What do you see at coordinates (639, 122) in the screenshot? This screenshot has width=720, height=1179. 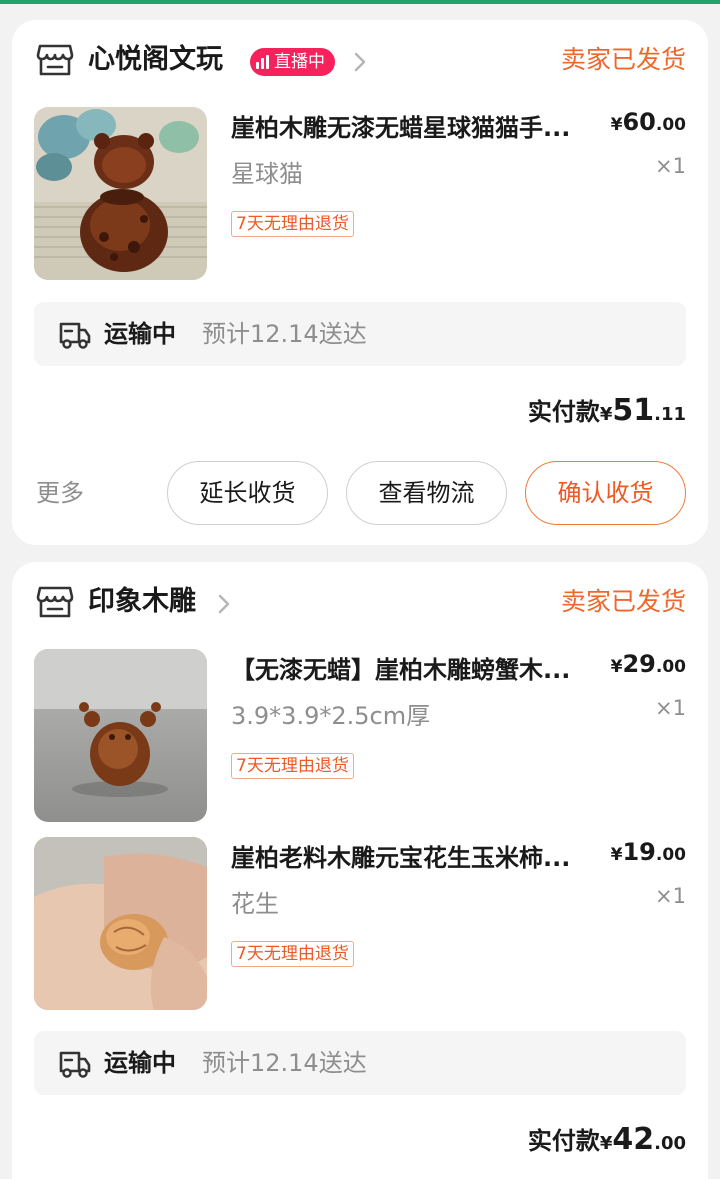 I see `price-integer: 60` at bounding box center [639, 122].